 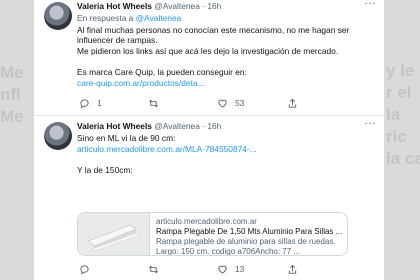 I want to click on tweet-actions: 13, so click(x=222, y=269).